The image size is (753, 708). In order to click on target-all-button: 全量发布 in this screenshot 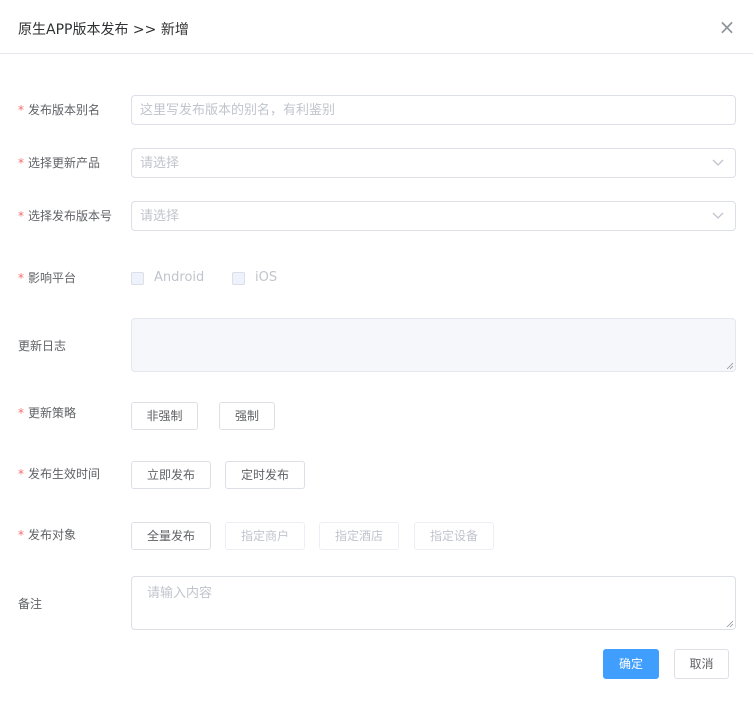, I will do `click(171, 536)`.